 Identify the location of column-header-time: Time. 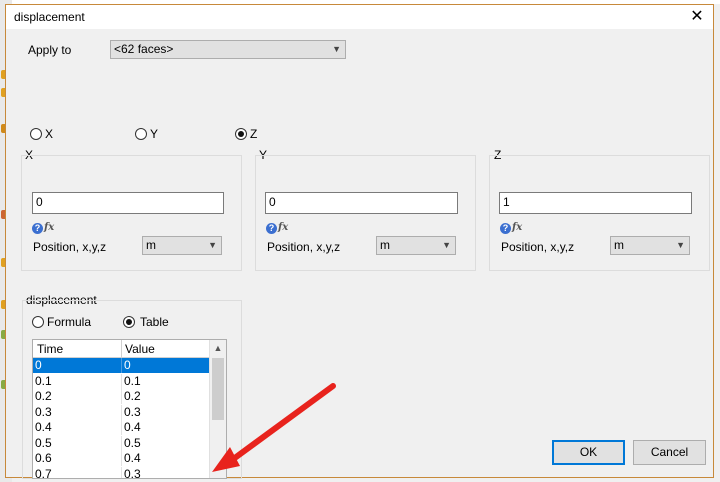
(50, 349).